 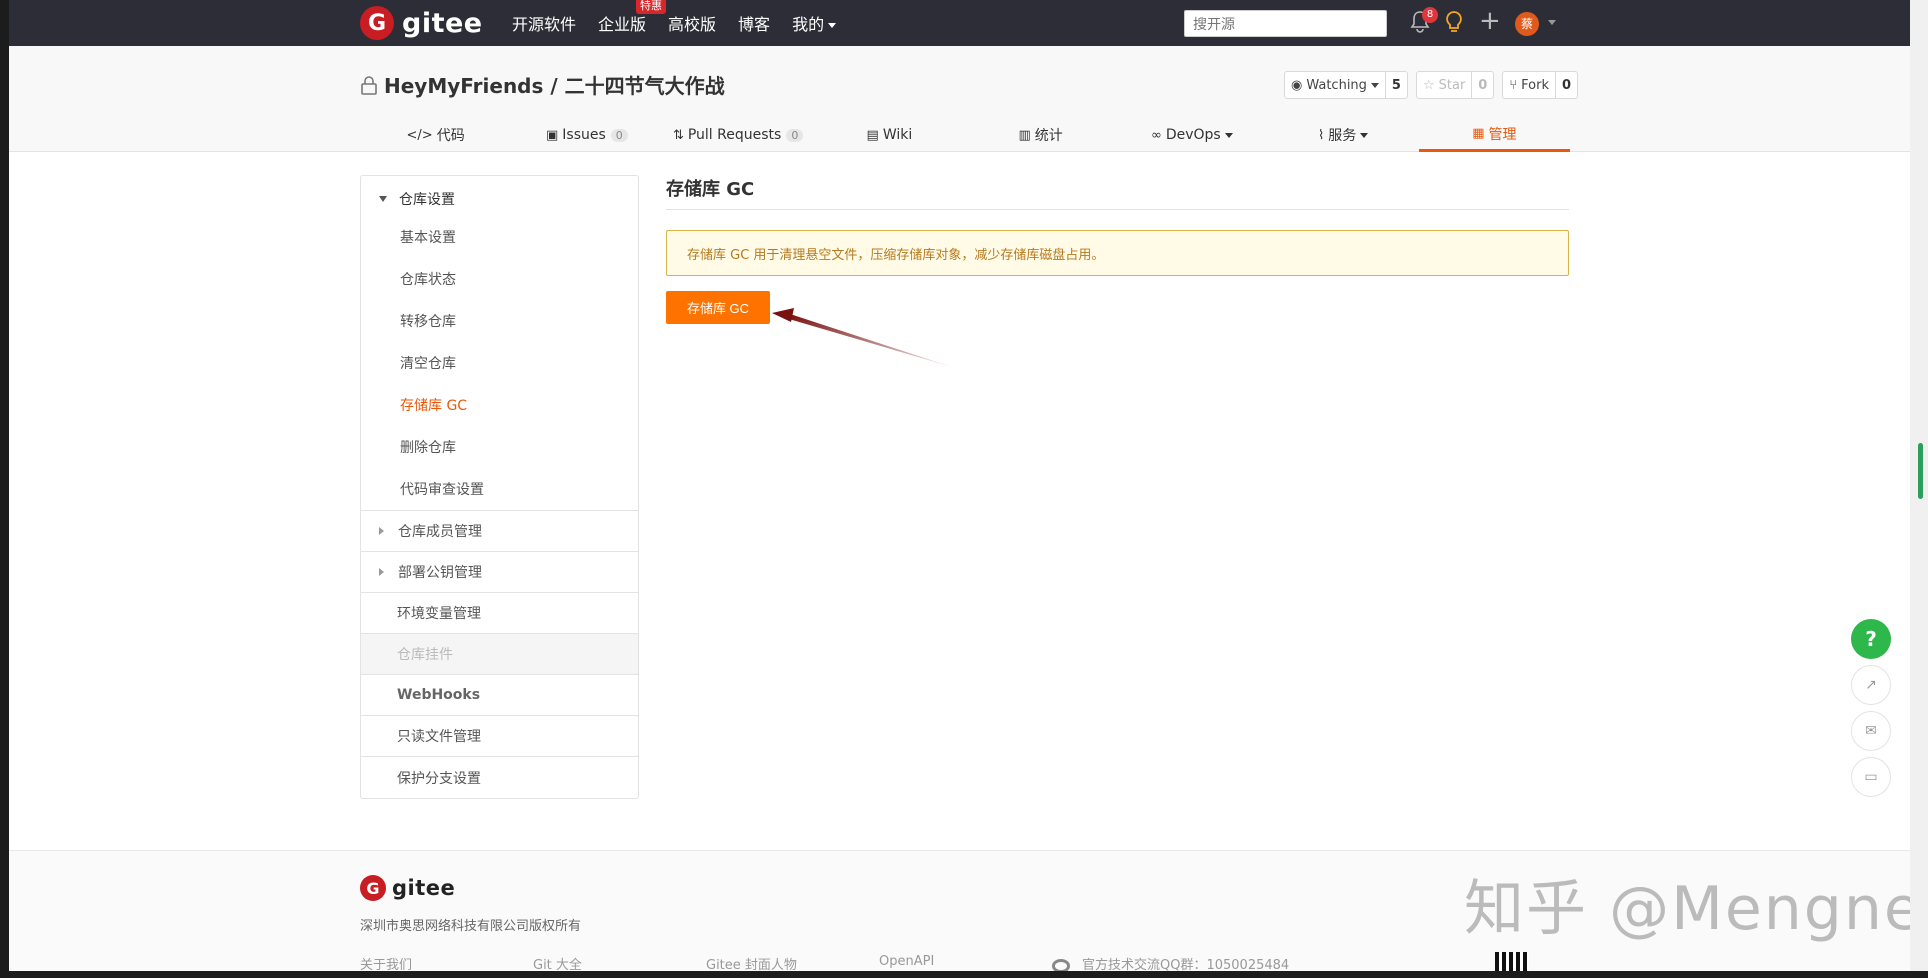 What do you see at coordinates (1396, 85) in the screenshot?
I see `watch-count: 5` at bounding box center [1396, 85].